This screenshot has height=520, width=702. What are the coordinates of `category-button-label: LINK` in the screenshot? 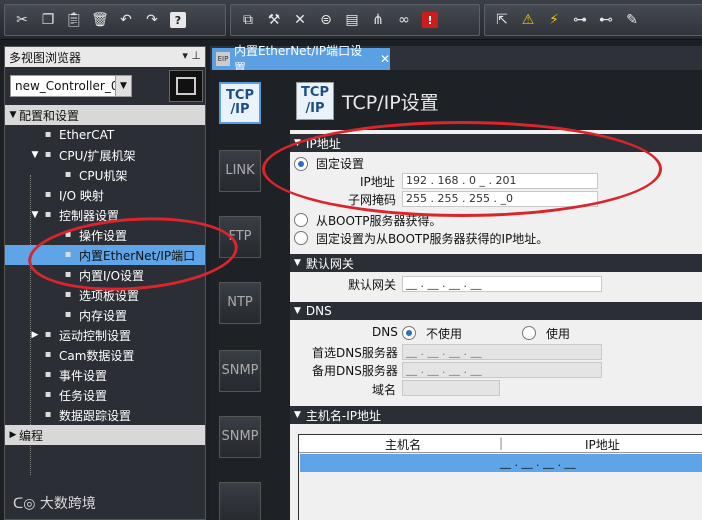 It's located at (240, 170).